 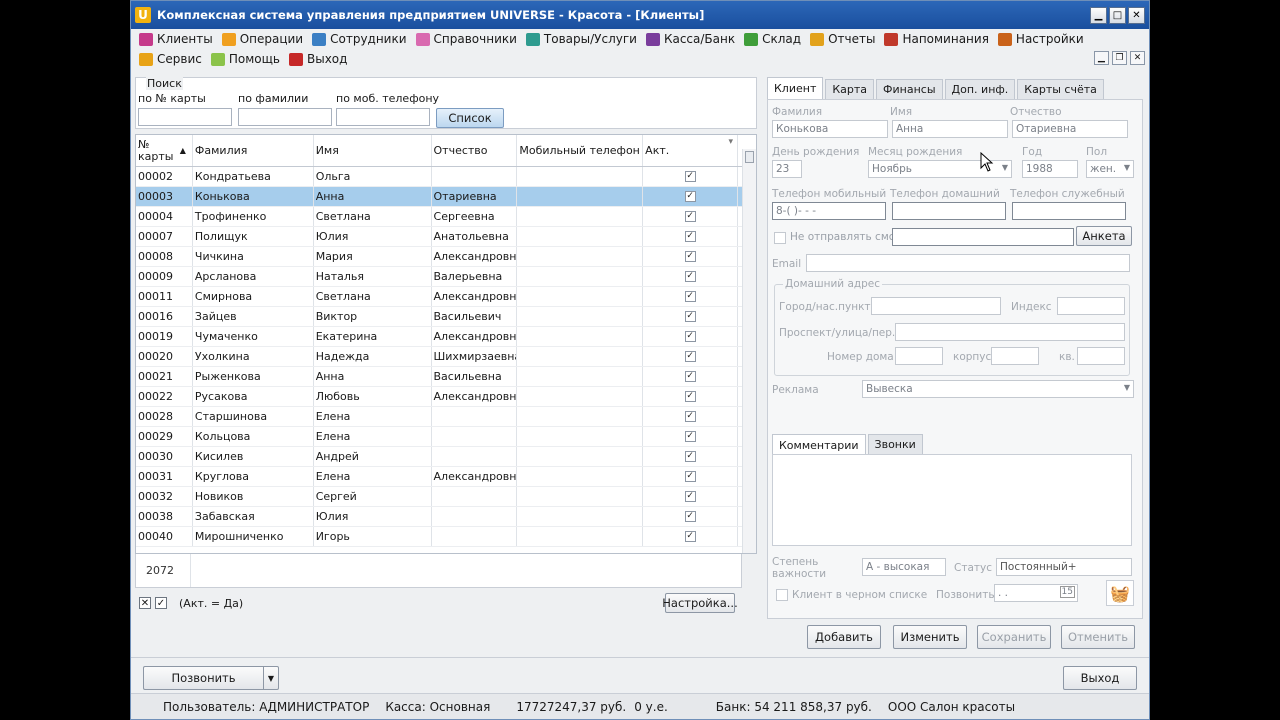 I want to click on tab-client-1: Карта, so click(x=850, y=89).